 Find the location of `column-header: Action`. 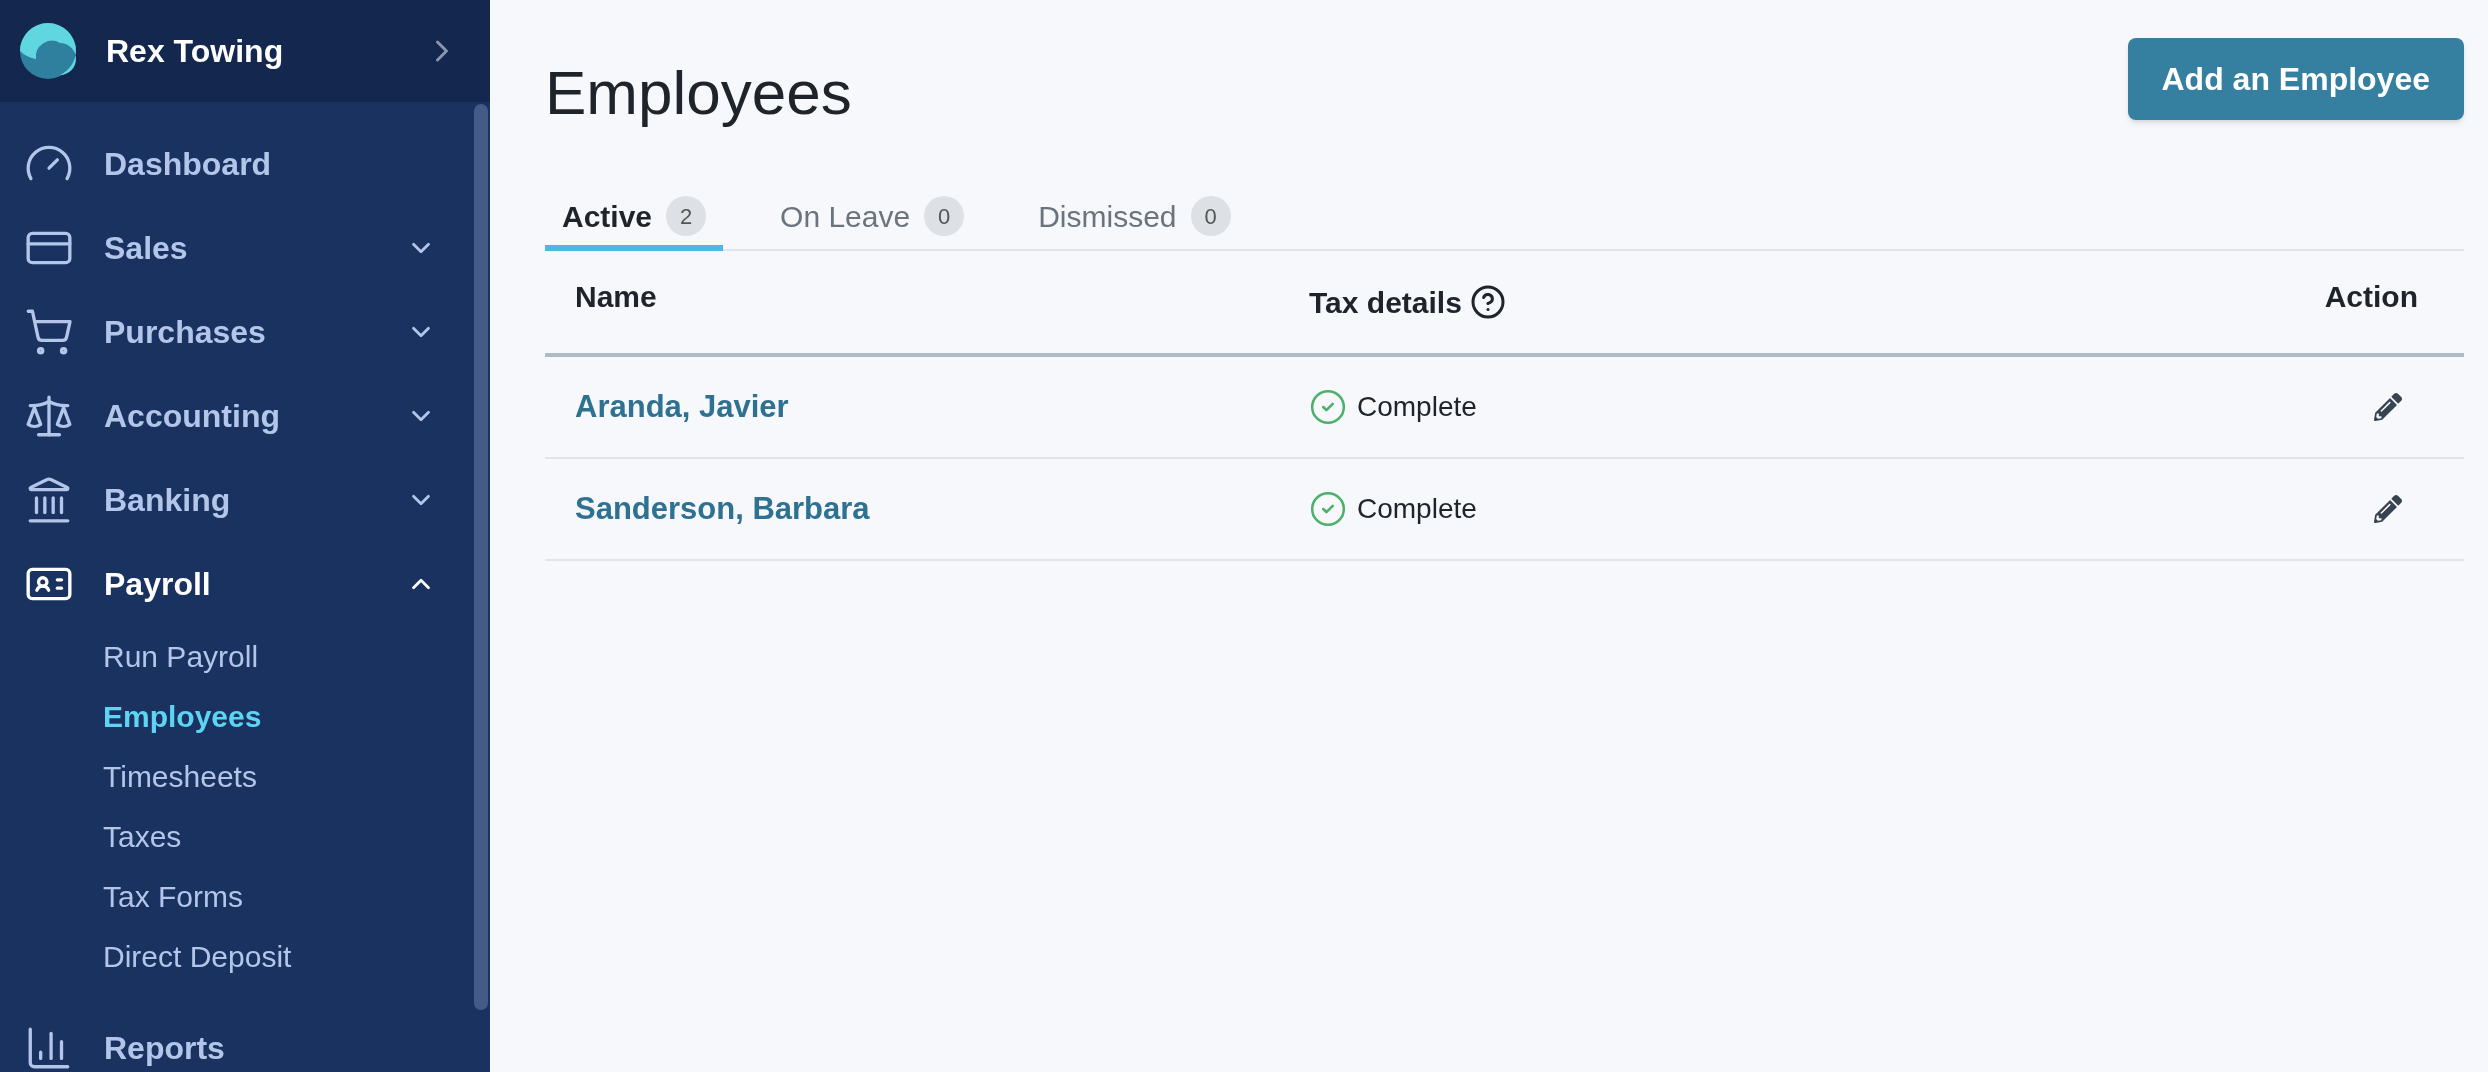

column-header: Action is located at coordinates (2371, 296).